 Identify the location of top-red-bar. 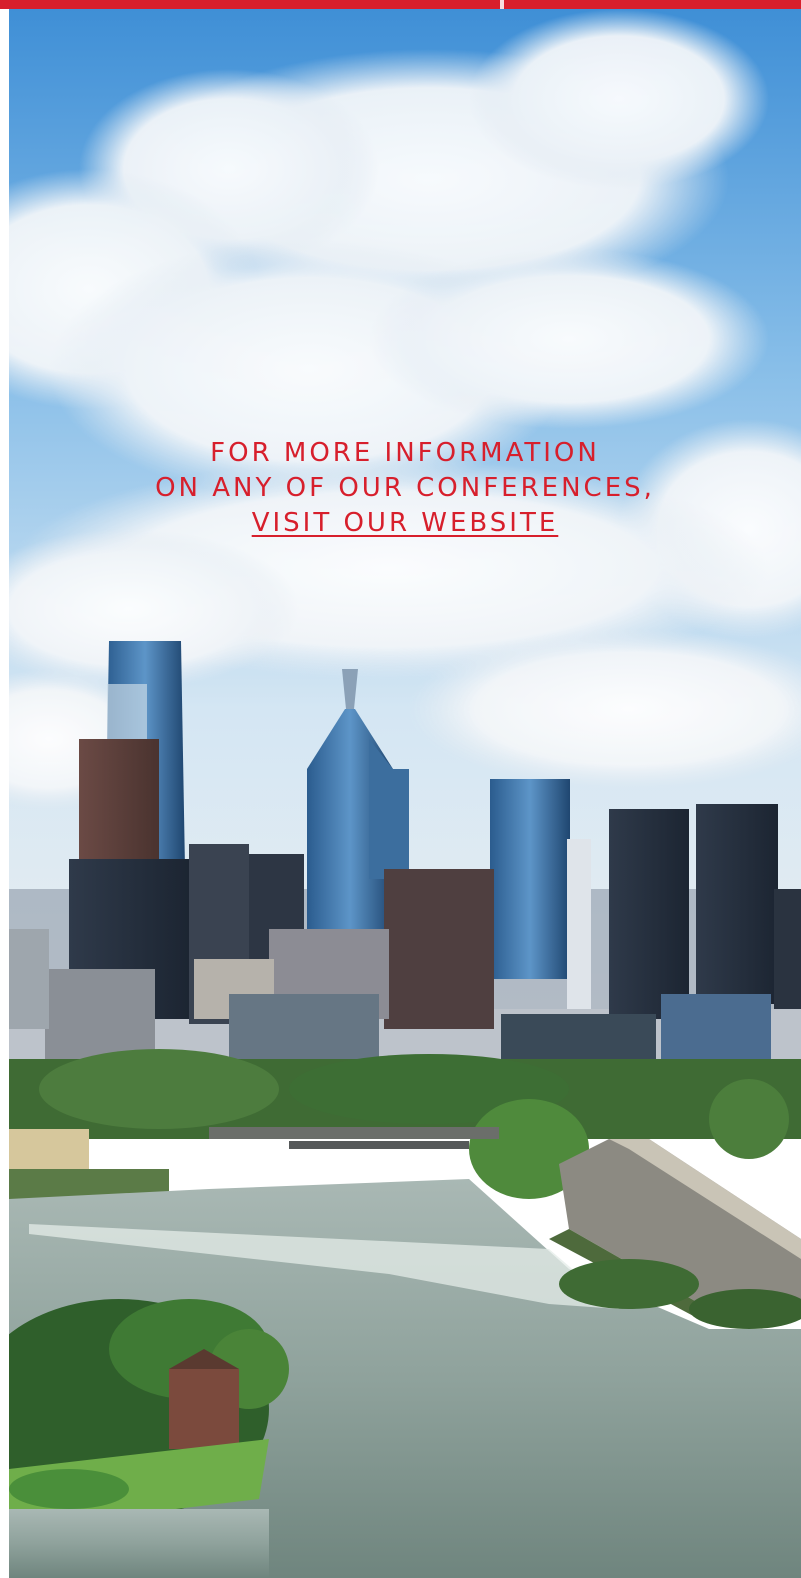
(400, 4).